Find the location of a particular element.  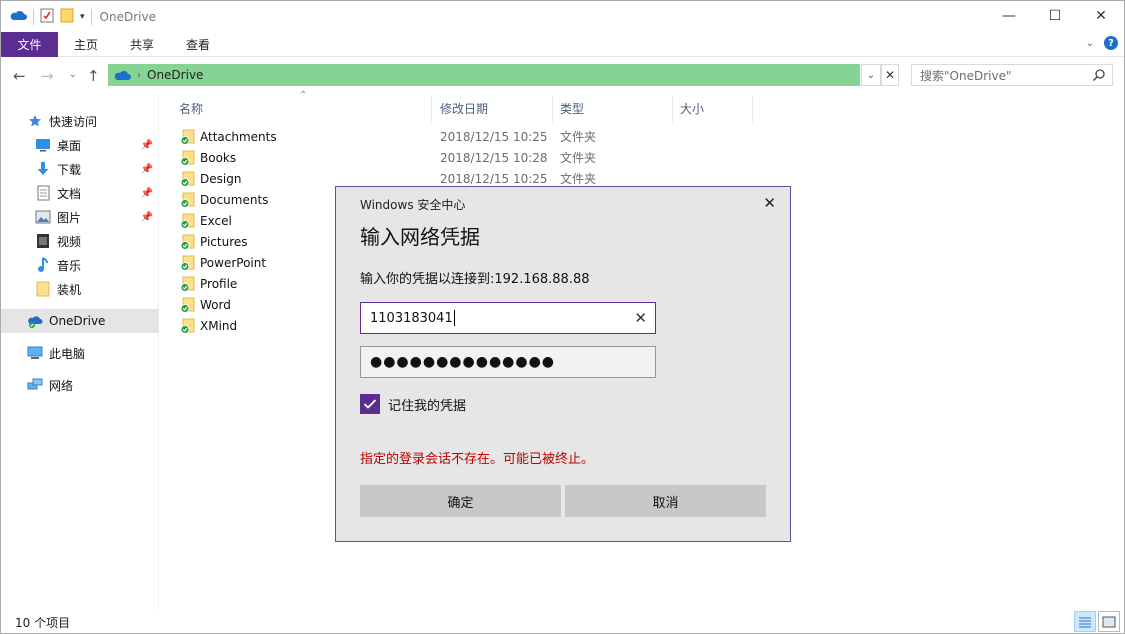

username-field: 1103183041 ✕ is located at coordinates (508, 318).